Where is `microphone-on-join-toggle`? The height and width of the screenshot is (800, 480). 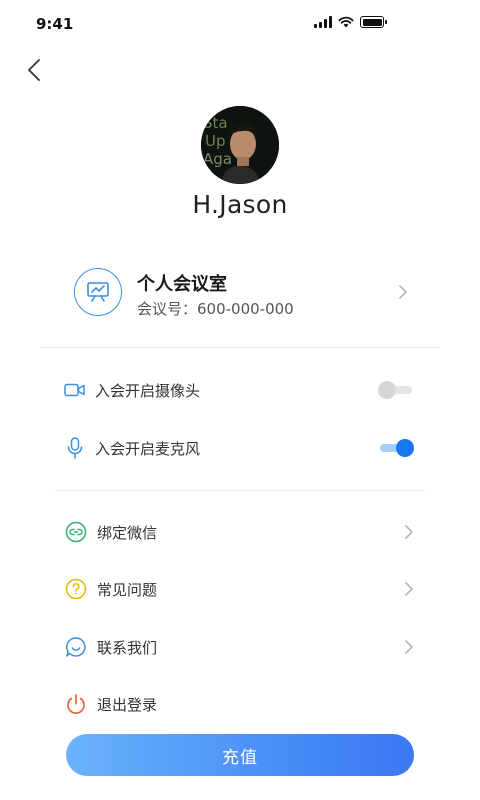 microphone-on-join-toggle is located at coordinates (396, 448).